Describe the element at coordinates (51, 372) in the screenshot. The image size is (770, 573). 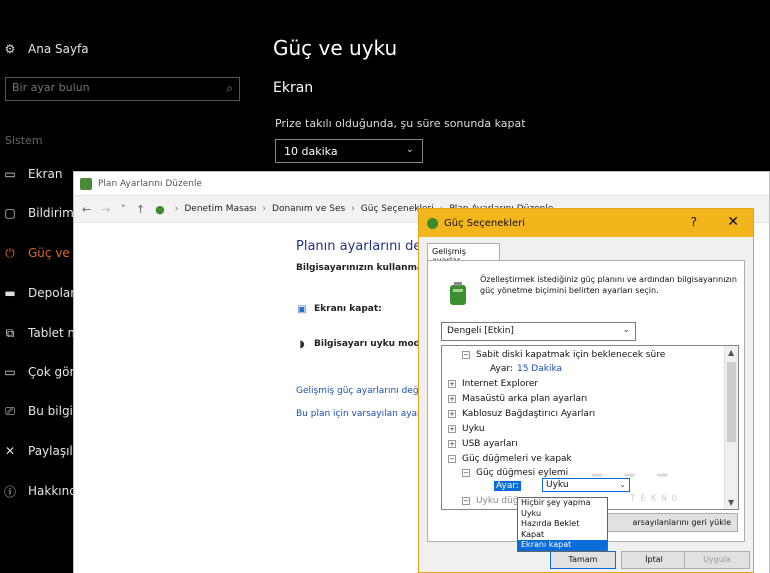
I see `nav-item-label: Çok gör` at that location.